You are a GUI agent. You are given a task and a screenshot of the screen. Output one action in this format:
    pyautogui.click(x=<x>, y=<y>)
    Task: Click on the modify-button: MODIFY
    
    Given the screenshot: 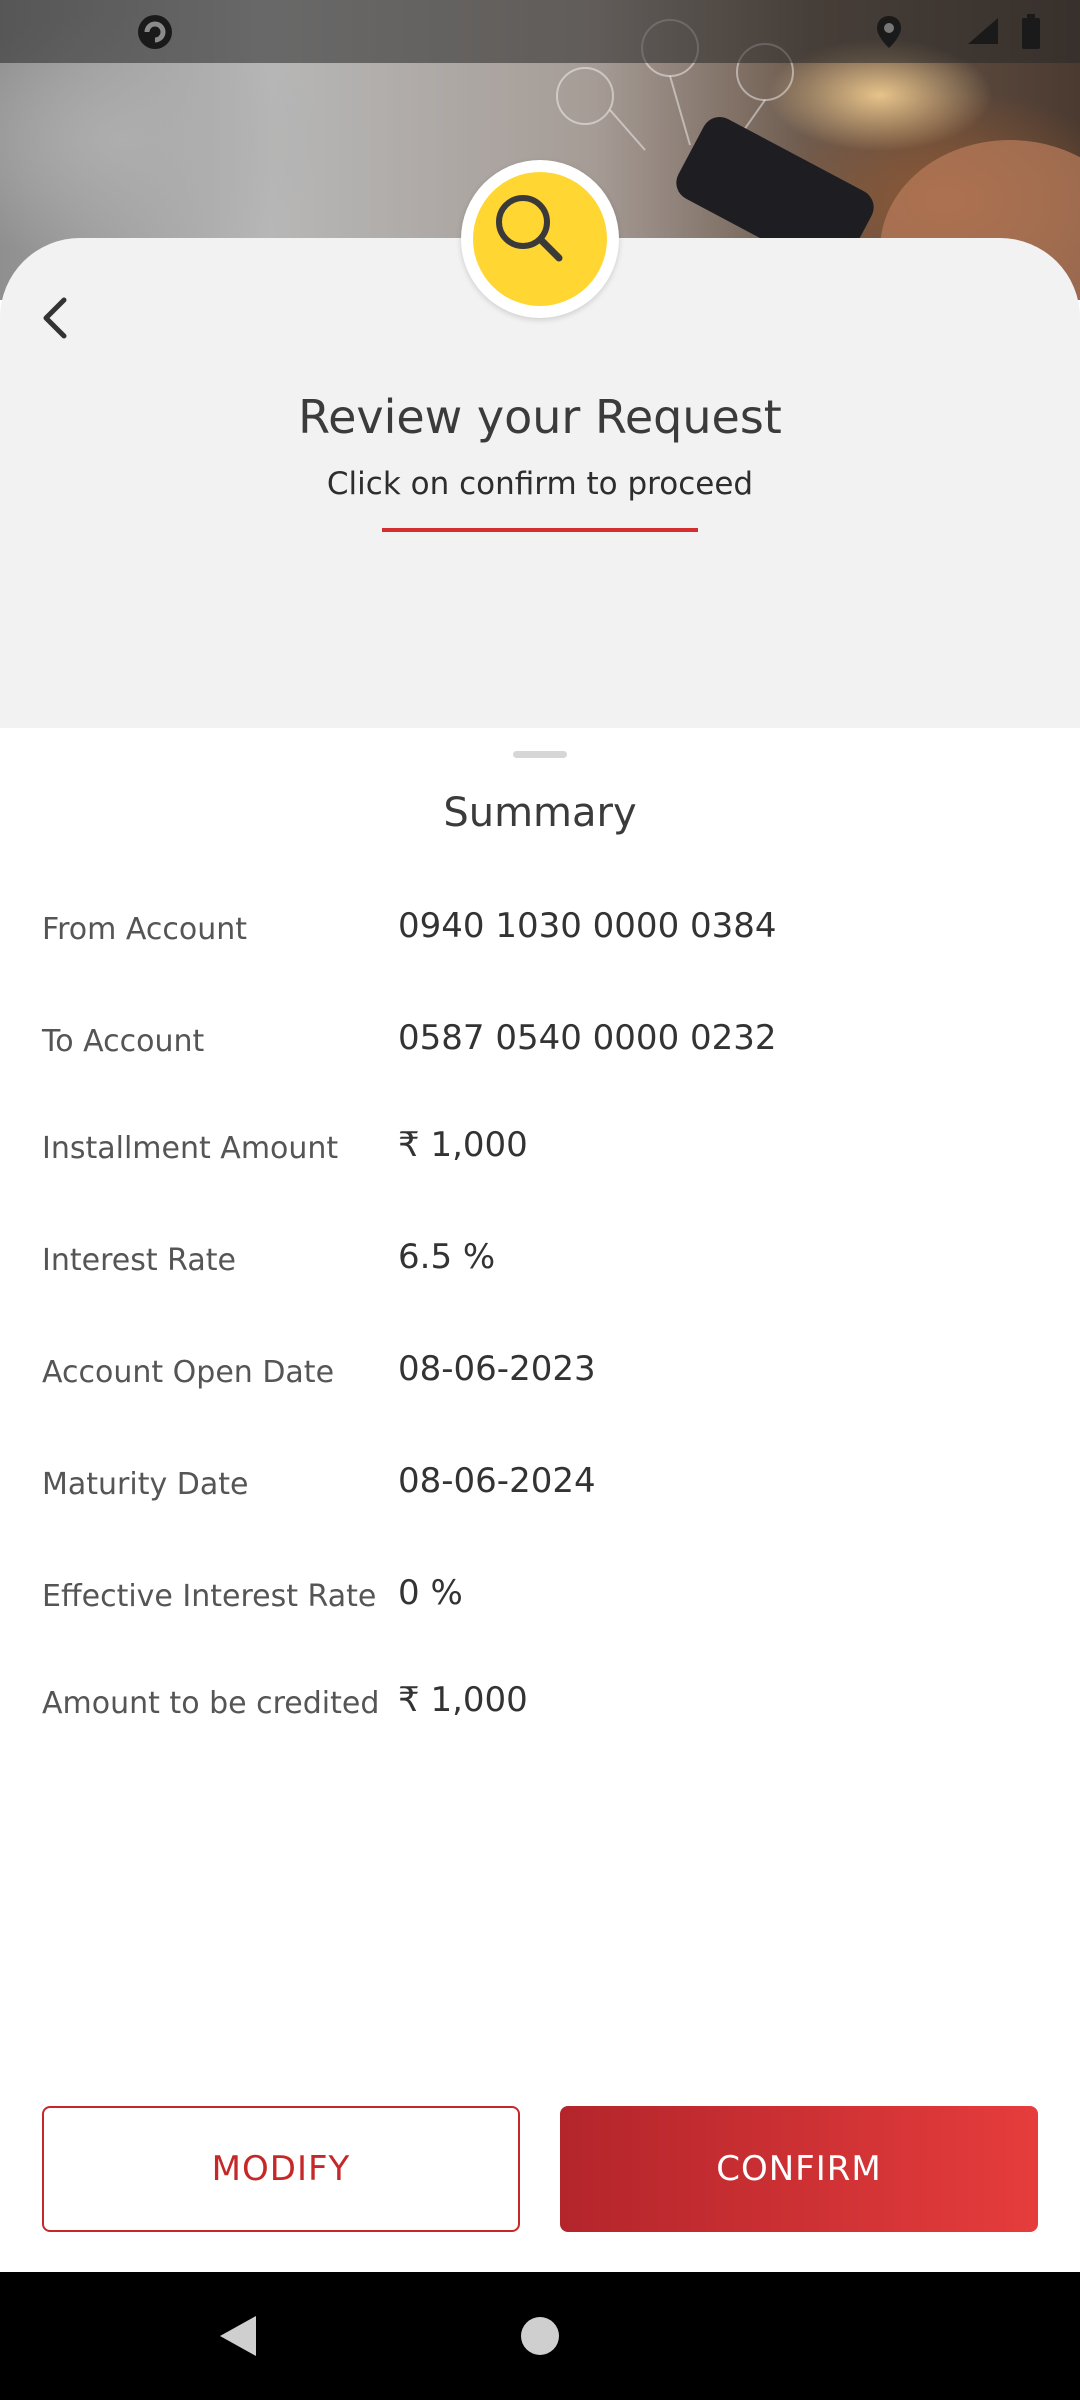 What is the action you would take?
    pyautogui.click(x=281, y=2169)
    